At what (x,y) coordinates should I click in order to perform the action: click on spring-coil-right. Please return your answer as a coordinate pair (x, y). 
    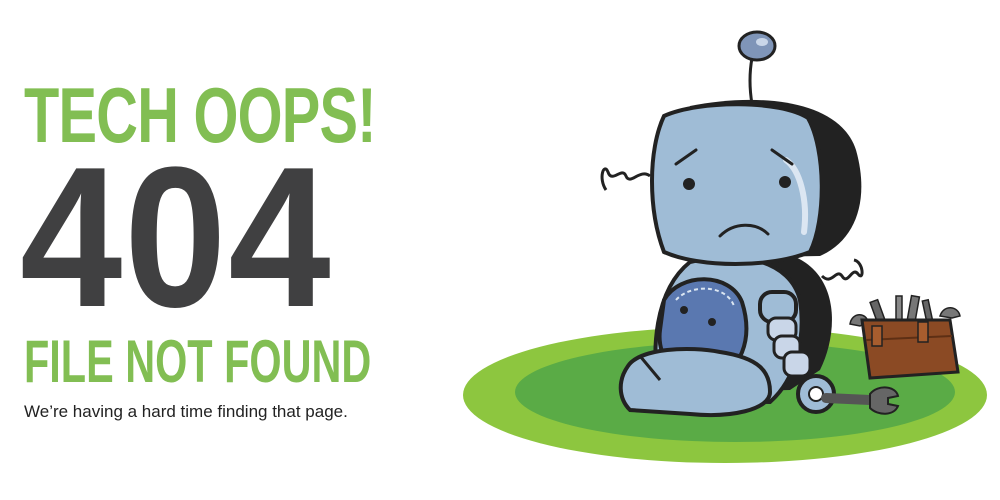
    Looking at the image, I should click on (842, 269).